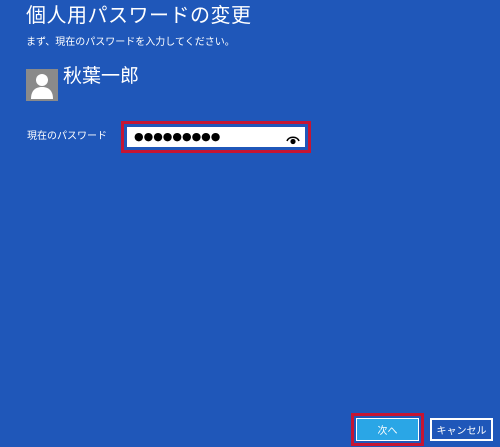  What do you see at coordinates (177, 137) in the screenshot?
I see `current-password-value: ●●●●●●●●●` at bounding box center [177, 137].